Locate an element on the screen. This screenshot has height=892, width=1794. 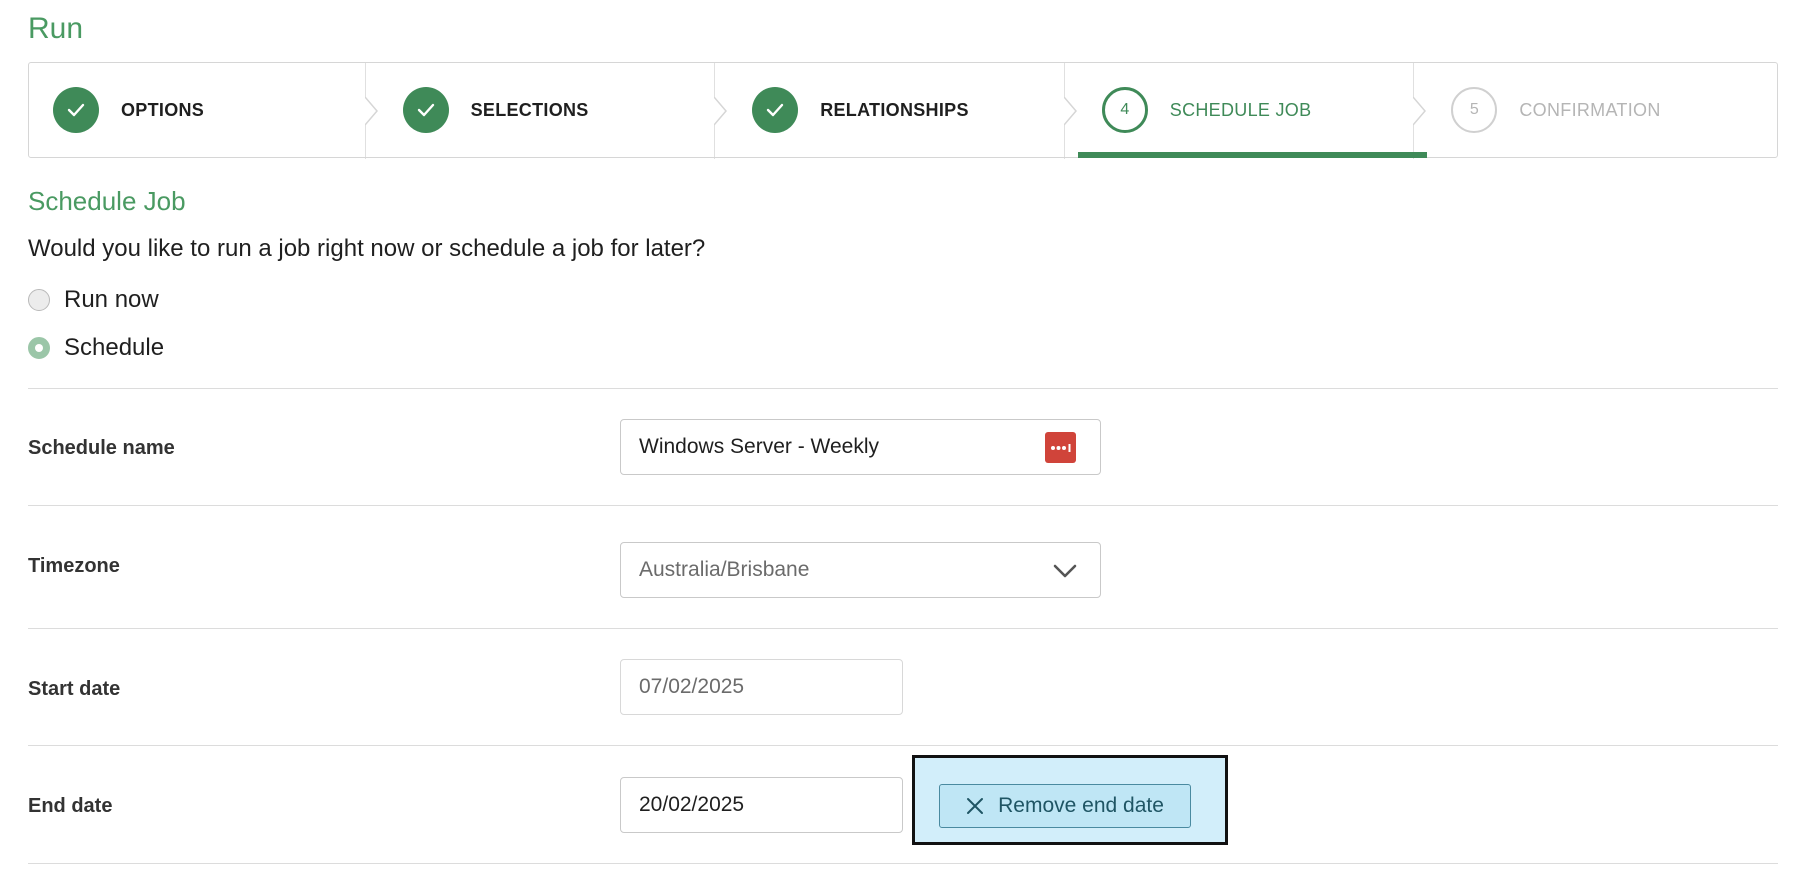
radio-schedule: Schedule is located at coordinates (96, 348).